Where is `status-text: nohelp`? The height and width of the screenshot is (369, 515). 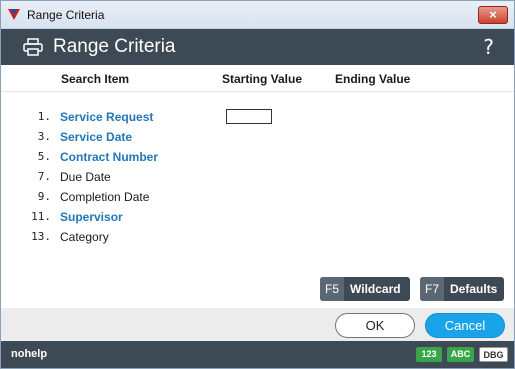
status-text: nohelp is located at coordinates (29, 354).